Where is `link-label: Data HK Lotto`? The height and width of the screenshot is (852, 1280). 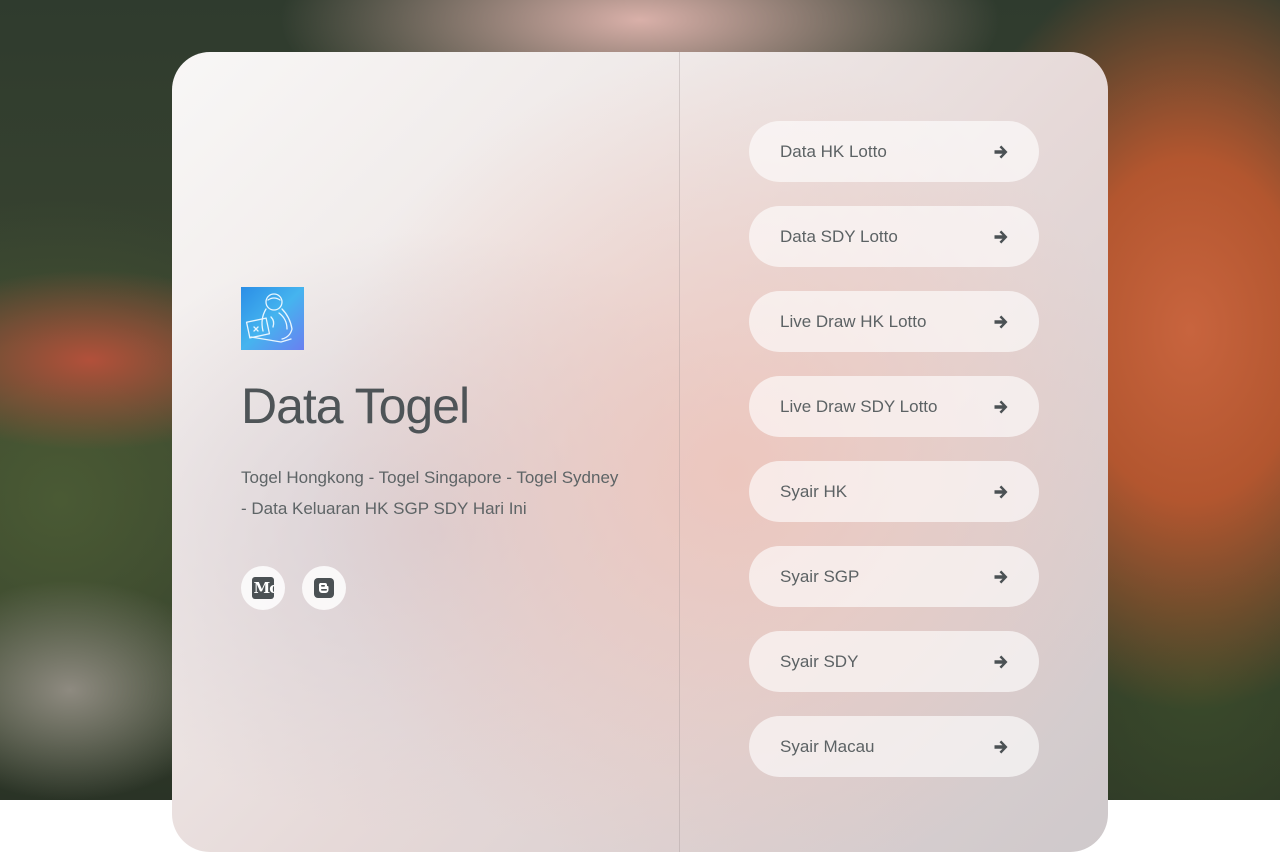
link-label: Data HK Lotto is located at coordinates (833, 151).